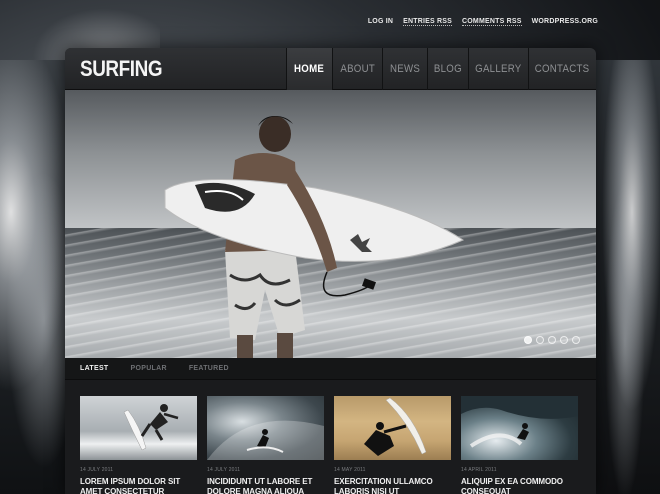  What do you see at coordinates (309, 69) in the screenshot?
I see `nav-home: HOME` at bounding box center [309, 69].